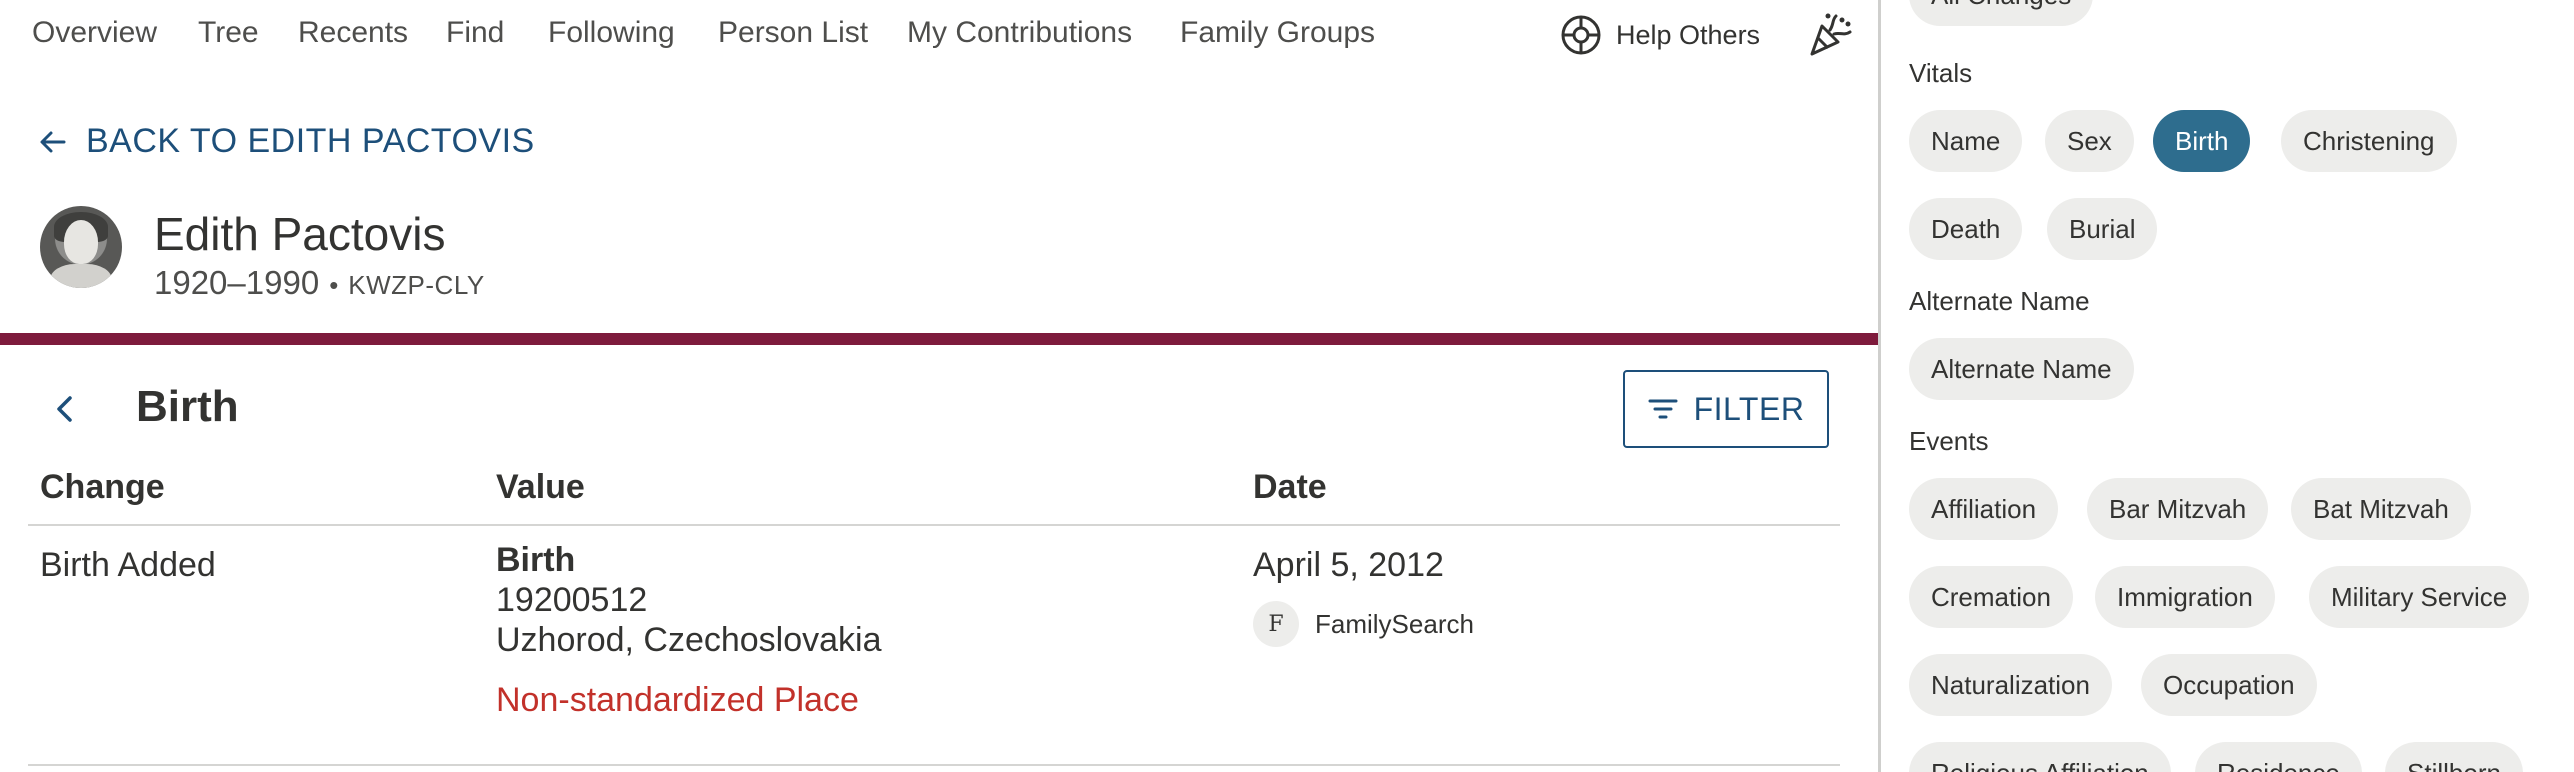 The image size is (2574, 772). I want to click on nav-recents: Recents, so click(353, 33).